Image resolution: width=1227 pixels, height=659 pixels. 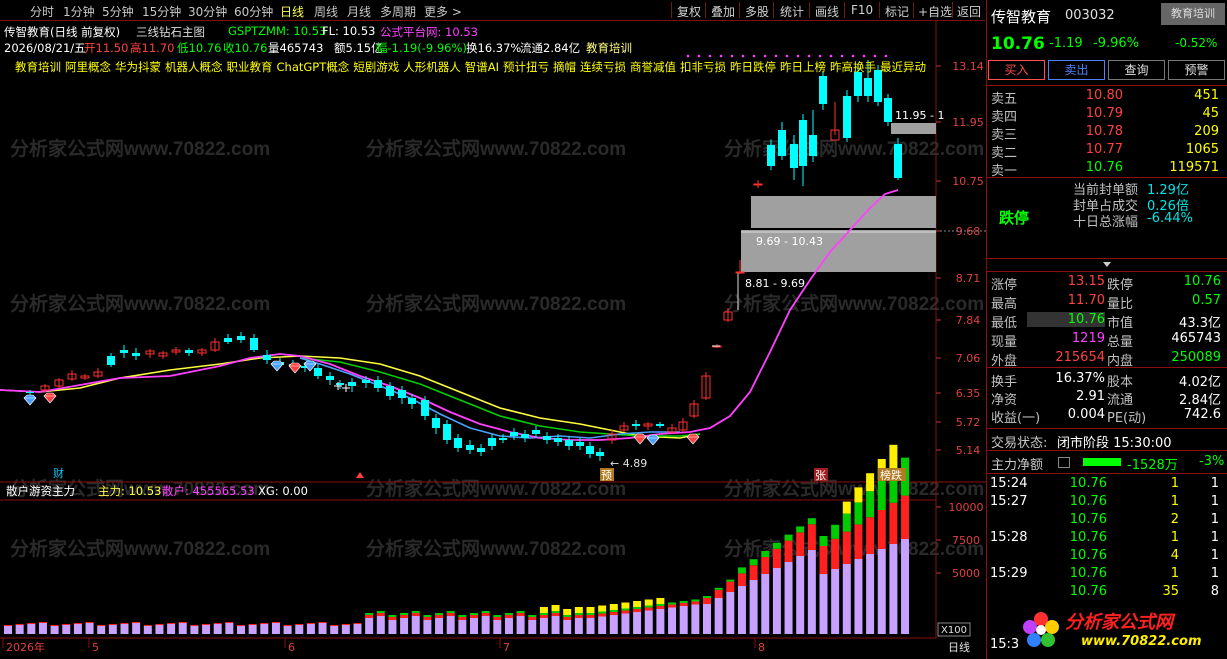 What do you see at coordinates (496, 303) in the screenshot?
I see `watermark-text: 分析家公式网www.70822.com` at bounding box center [496, 303].